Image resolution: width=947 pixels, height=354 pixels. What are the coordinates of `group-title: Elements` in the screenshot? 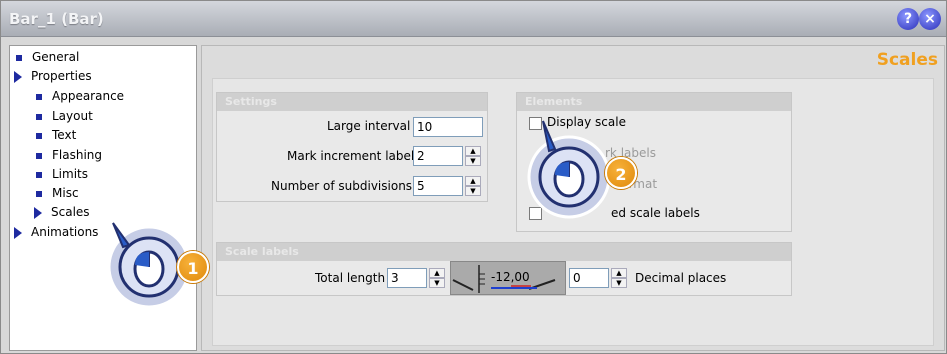 It's located at (654, 102).